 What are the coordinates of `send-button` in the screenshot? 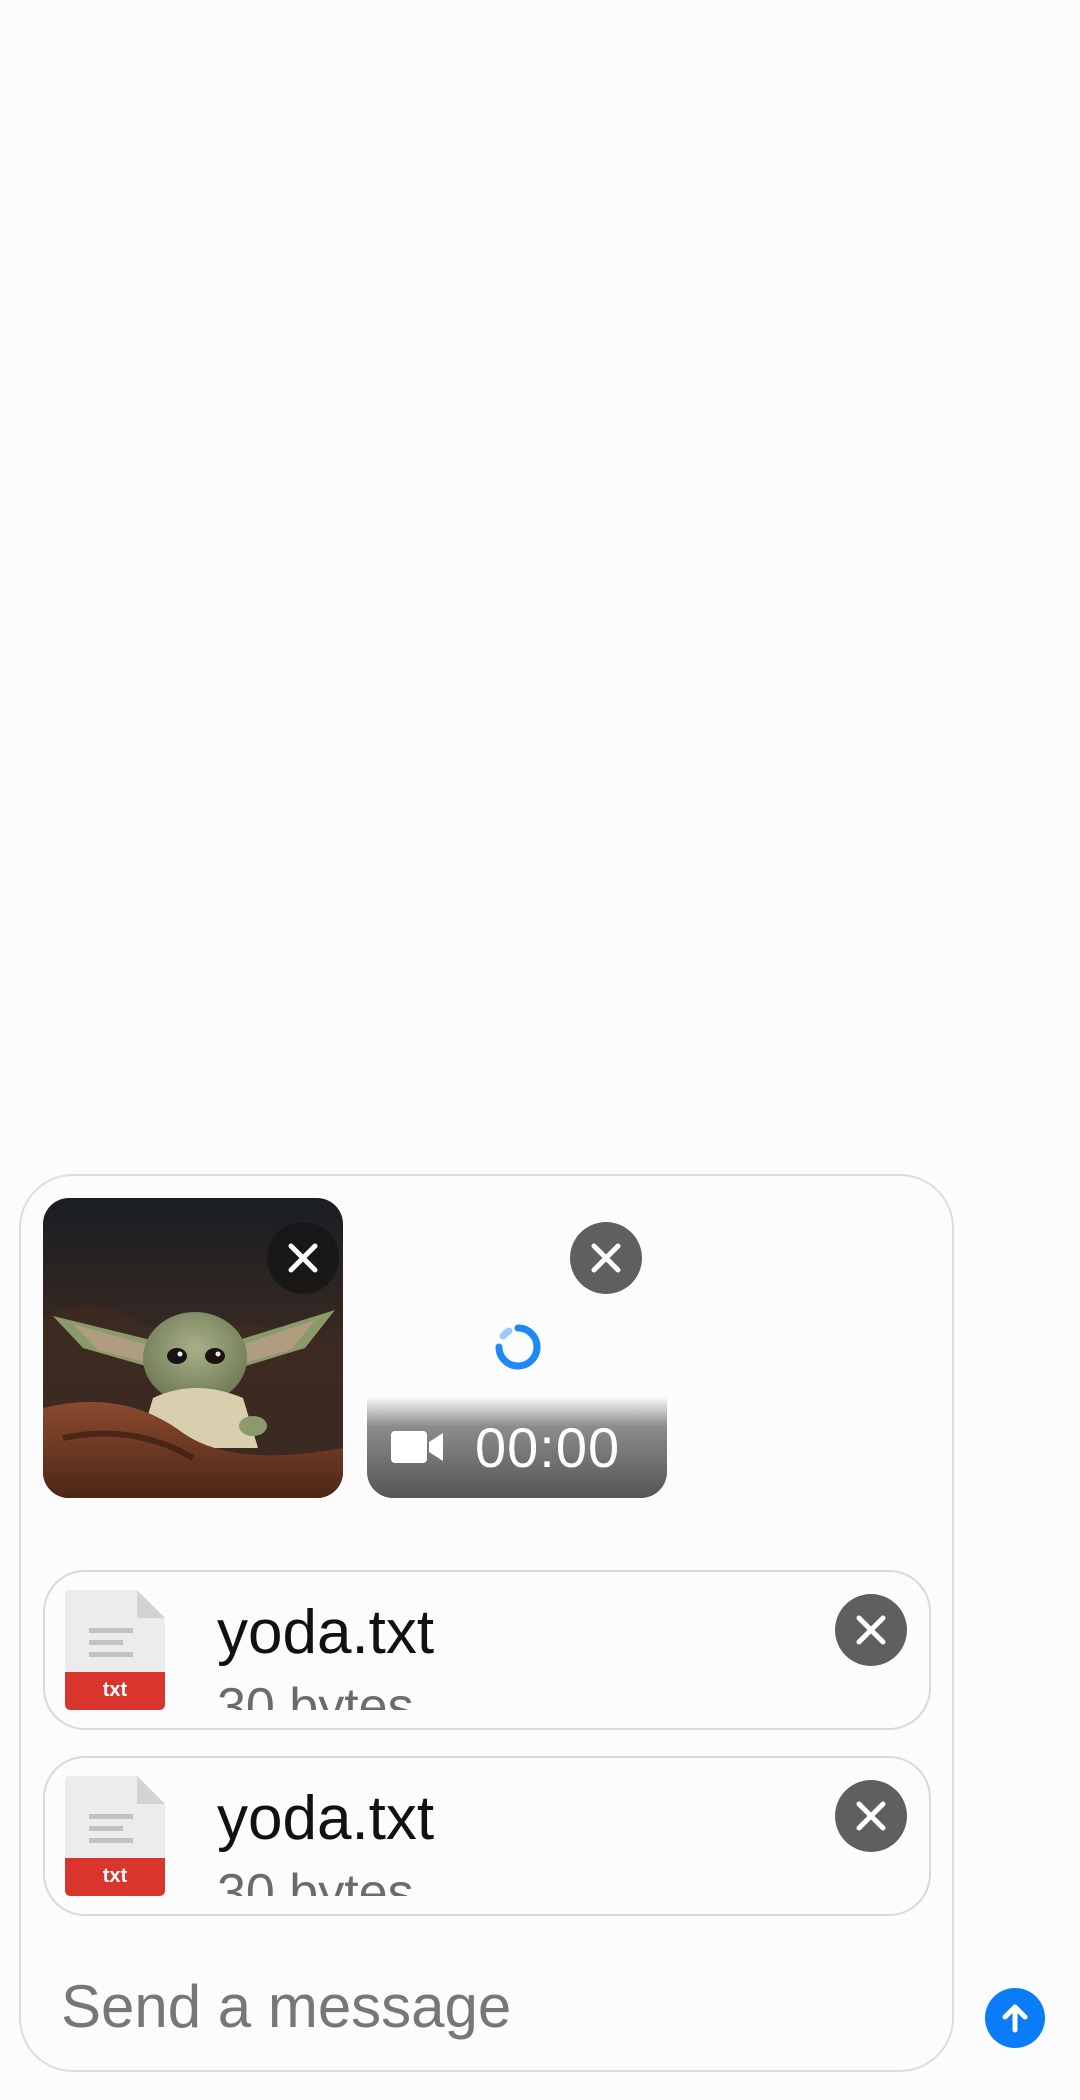 It's located at (1015, 2018).